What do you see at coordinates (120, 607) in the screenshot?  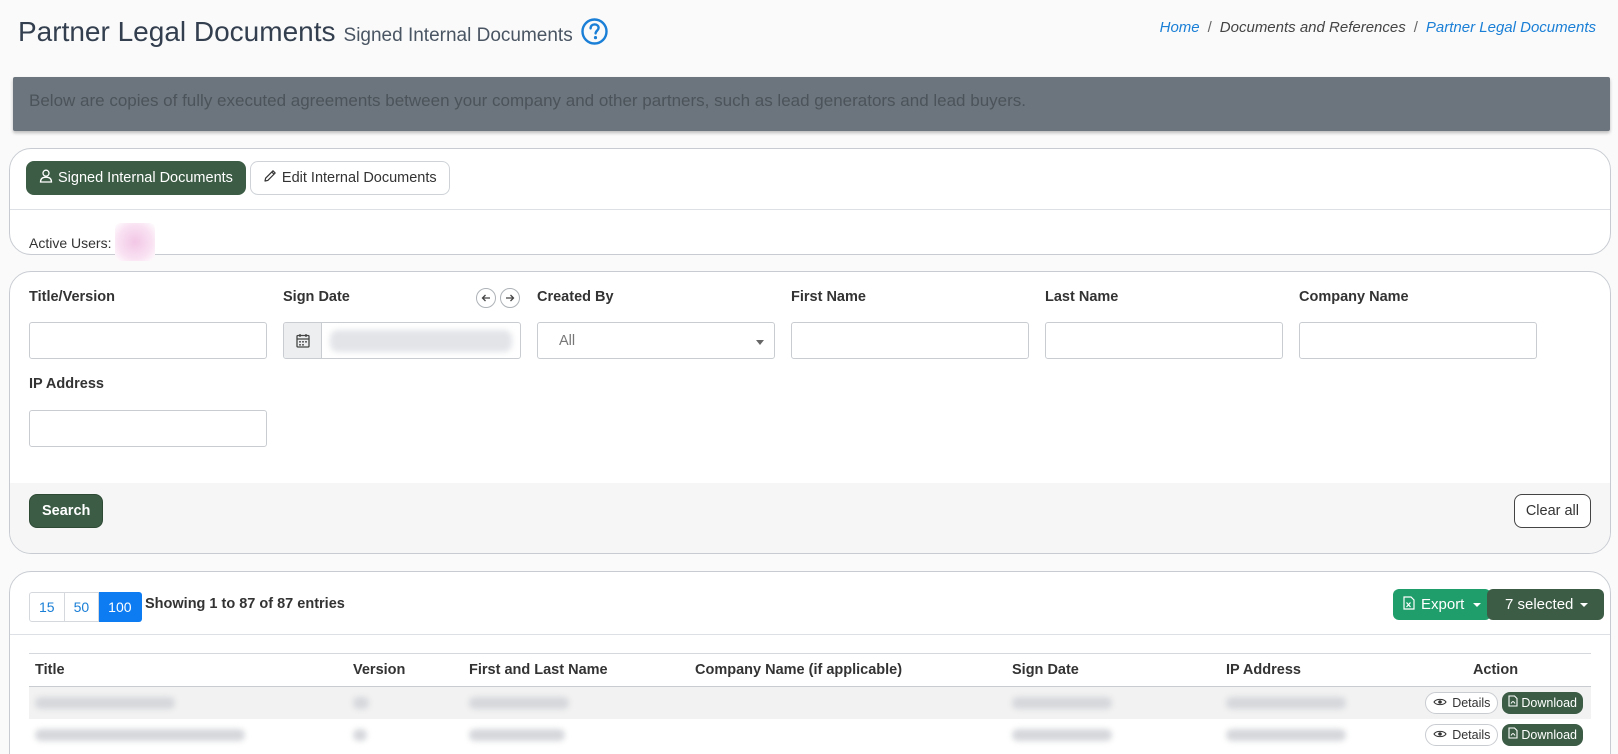 I see `page-size-100: 100` at bounding box center [120, 607].